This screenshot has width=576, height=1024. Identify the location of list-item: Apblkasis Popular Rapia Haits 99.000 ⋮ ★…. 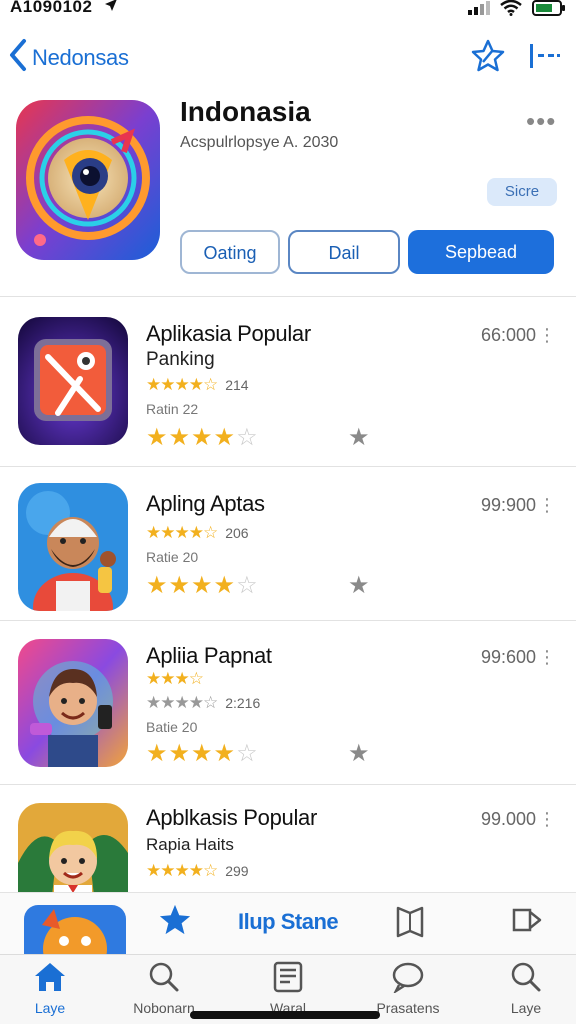
(288, 838).